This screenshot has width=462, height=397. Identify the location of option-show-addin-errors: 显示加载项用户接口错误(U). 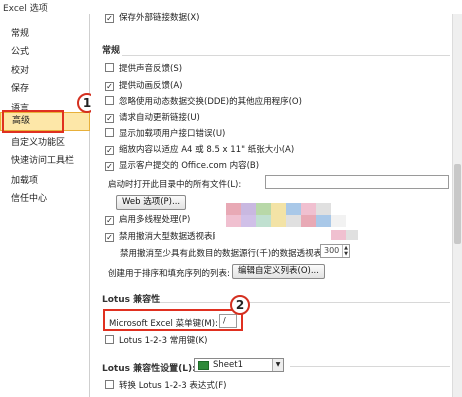
(165, 135).